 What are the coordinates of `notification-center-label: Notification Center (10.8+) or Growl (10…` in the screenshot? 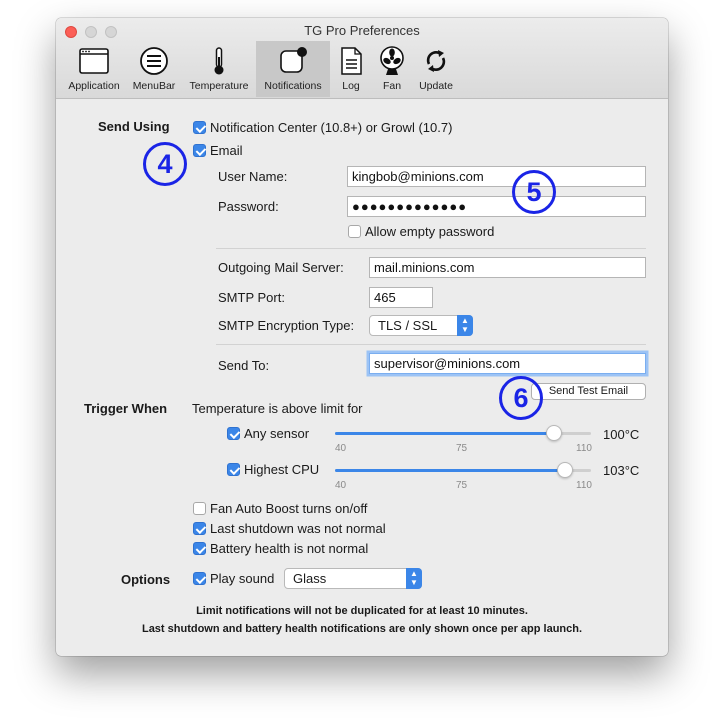 It's located at (331, 127).